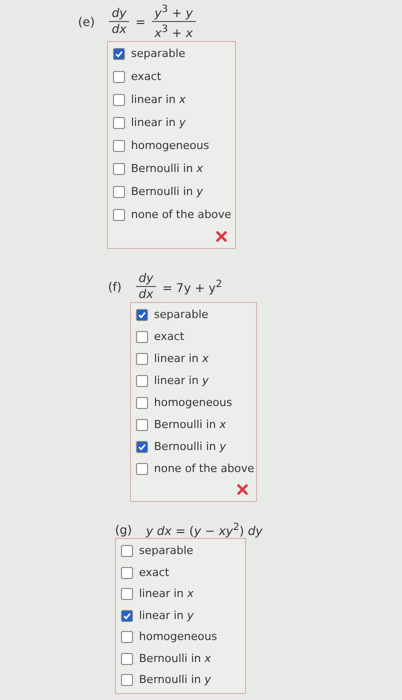 The image size is (402, 700). I want to click on fraction: y$^{3}$ + y x$^{3}$ + x, so click(174, 21).